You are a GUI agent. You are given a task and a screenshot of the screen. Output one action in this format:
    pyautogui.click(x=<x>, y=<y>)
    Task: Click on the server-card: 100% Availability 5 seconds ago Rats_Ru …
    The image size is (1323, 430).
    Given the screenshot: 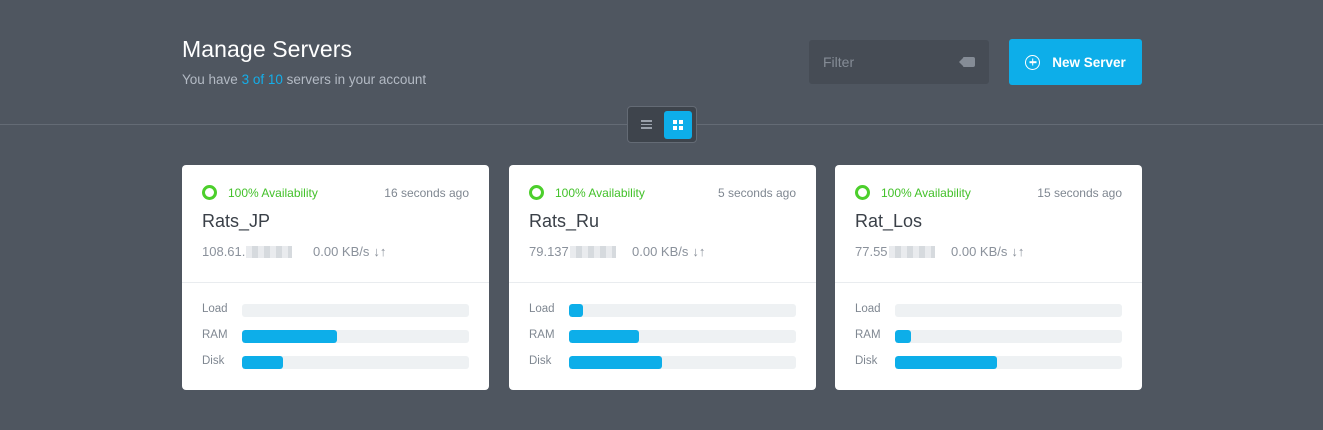 What is the action you would take?
    pyautogui.click(x=662, y=277)
    